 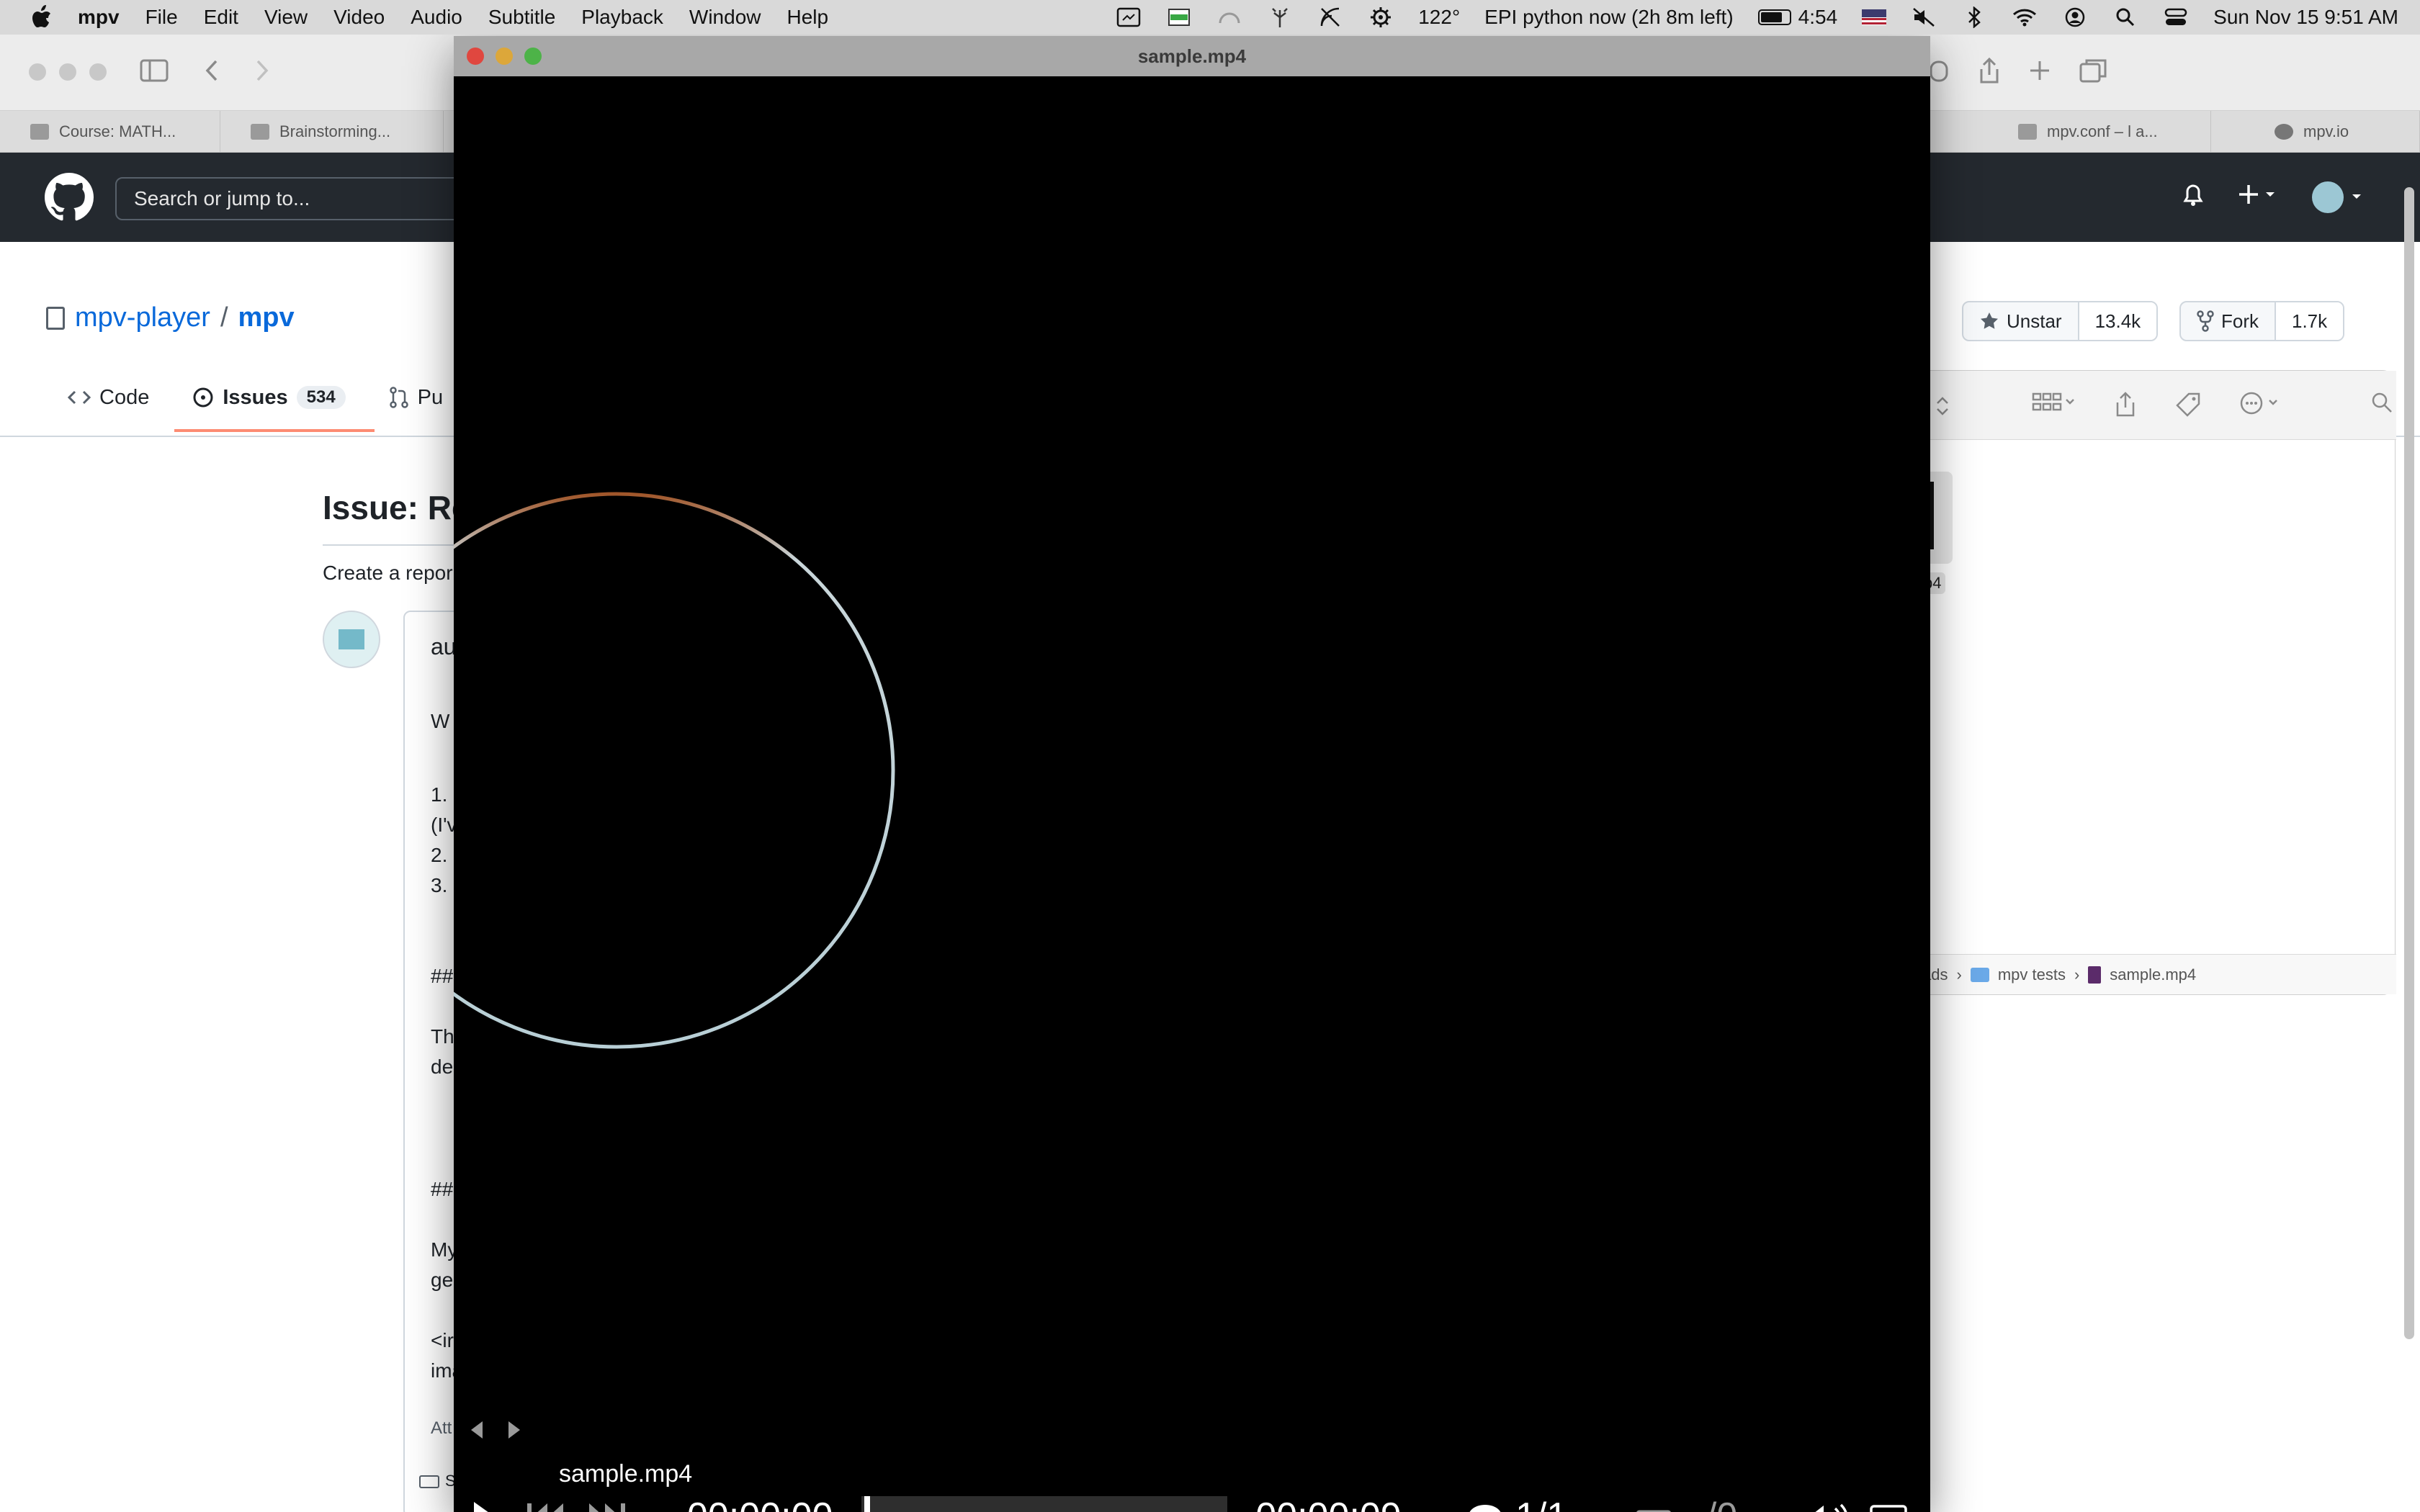 I want to click on settings-gear-icon, so click(x=1381, y=17).